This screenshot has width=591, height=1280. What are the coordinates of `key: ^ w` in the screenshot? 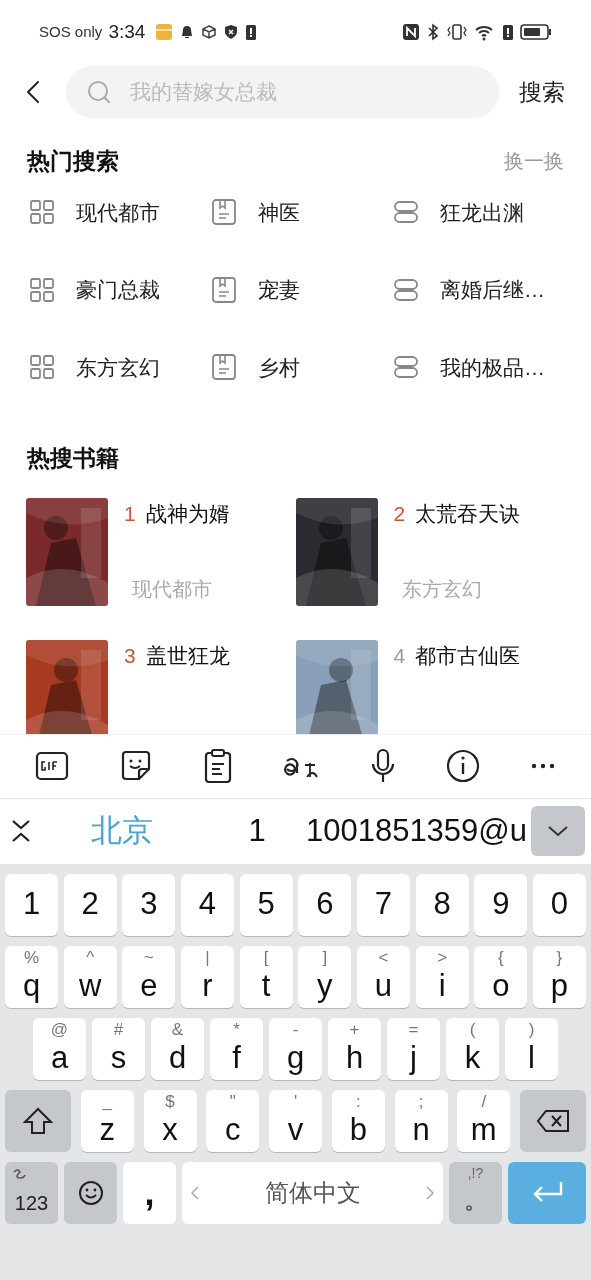 It's located at (90, 976).